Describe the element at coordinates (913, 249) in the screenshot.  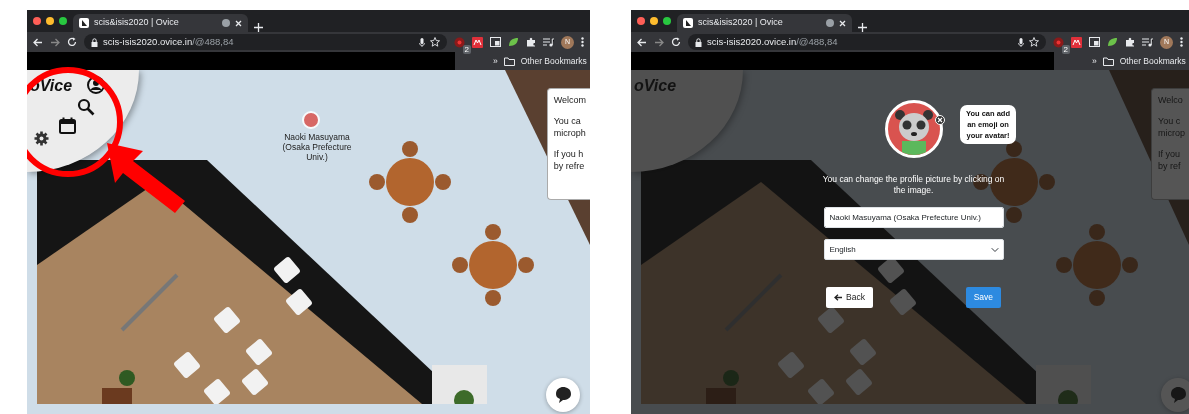
I see `language-select: English` at that location.